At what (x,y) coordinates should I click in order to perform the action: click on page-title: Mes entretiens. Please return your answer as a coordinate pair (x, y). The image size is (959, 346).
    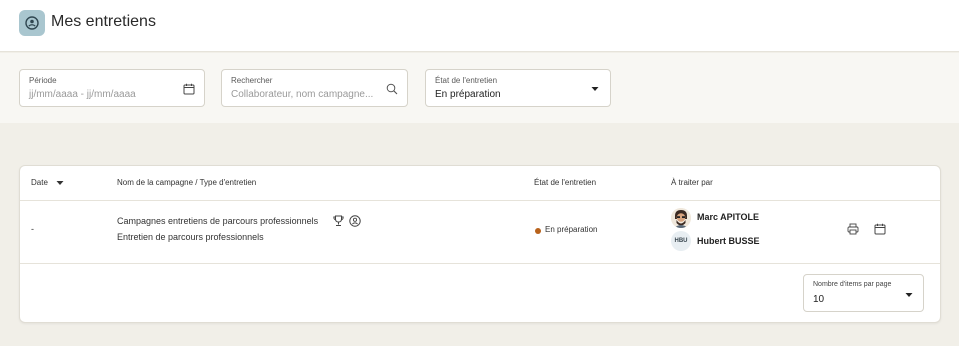
    Looking at the image, I should click on (103, 21).